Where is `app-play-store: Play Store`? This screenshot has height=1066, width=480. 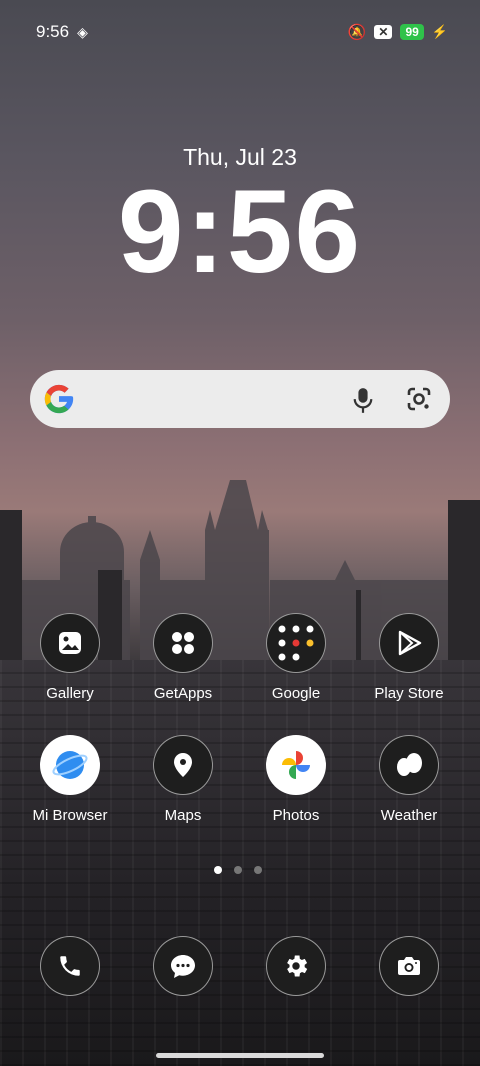
app-play-store: Play Store is located at coordinates (409, 657).